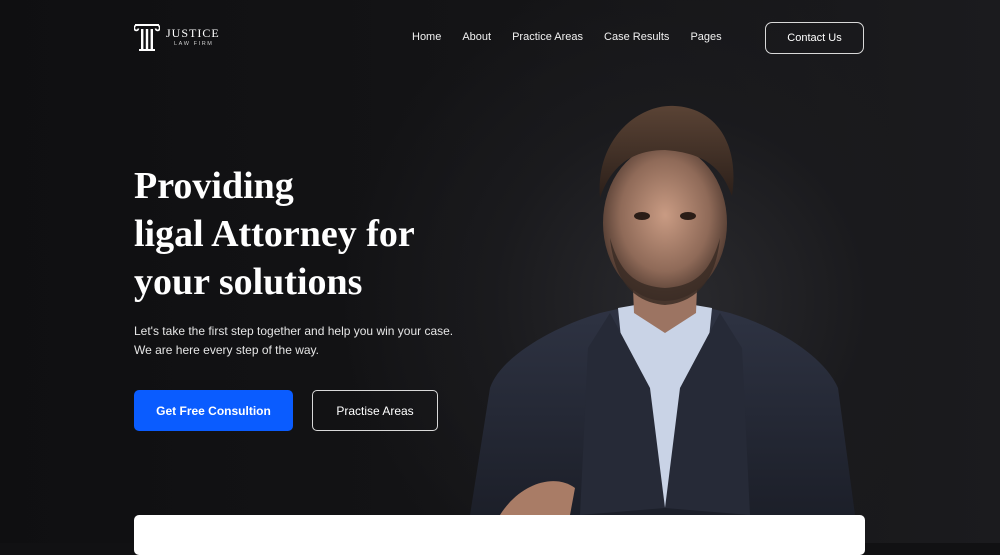 This screenshot has width=1000, height=555. I want to click on content-panel, so click(499, 535).